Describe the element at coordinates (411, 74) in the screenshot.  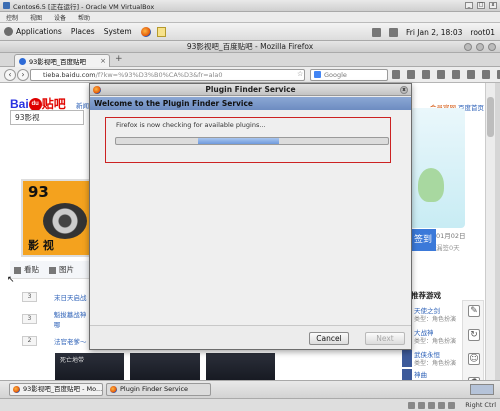
I see `bookmarks-icon` at that location.